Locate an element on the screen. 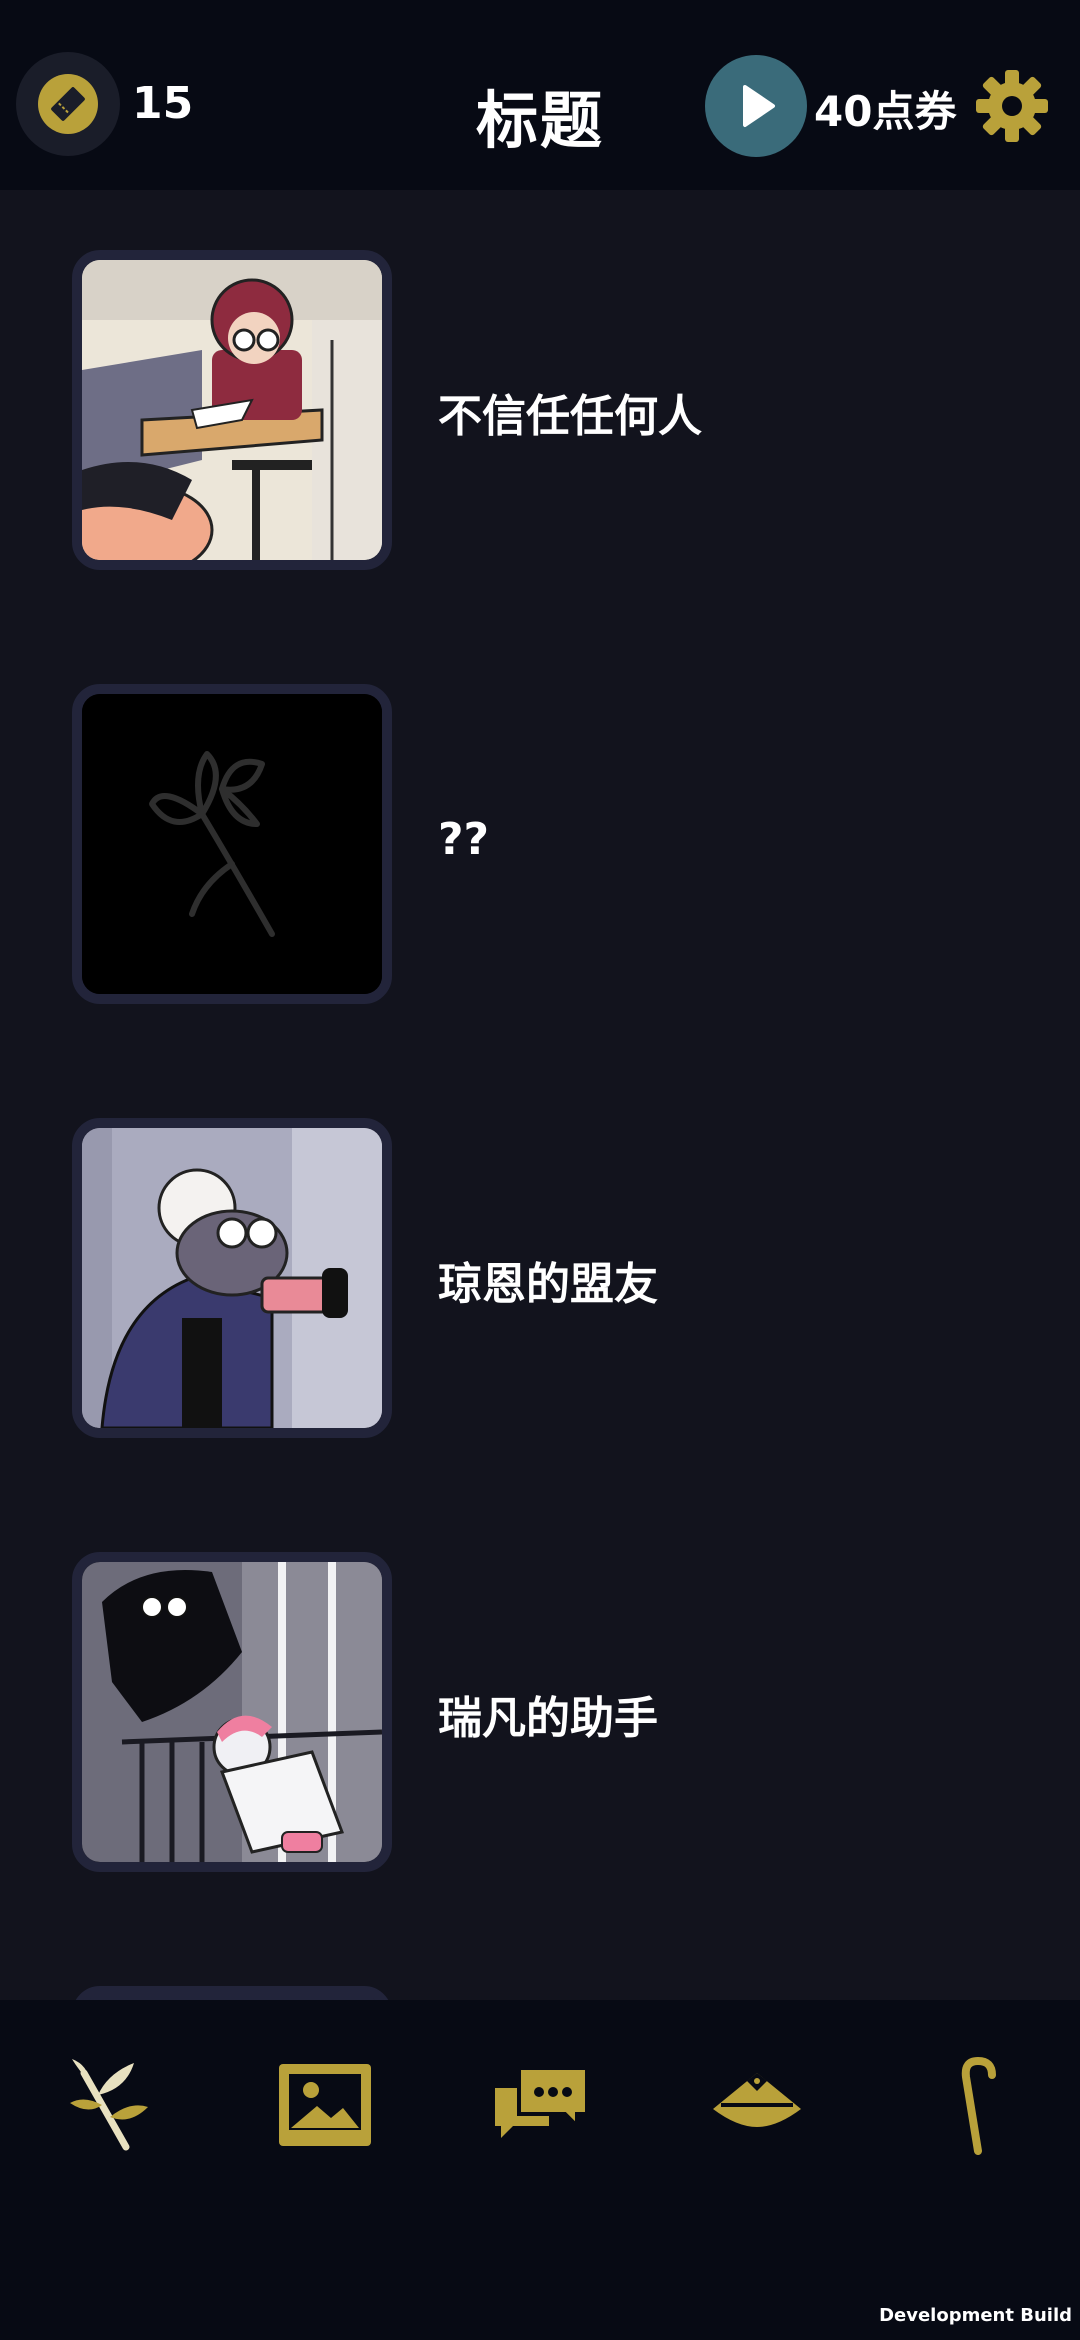 The image size is (1080, 2340). leaf-branch-icon is located at coordinates (109, 2105).